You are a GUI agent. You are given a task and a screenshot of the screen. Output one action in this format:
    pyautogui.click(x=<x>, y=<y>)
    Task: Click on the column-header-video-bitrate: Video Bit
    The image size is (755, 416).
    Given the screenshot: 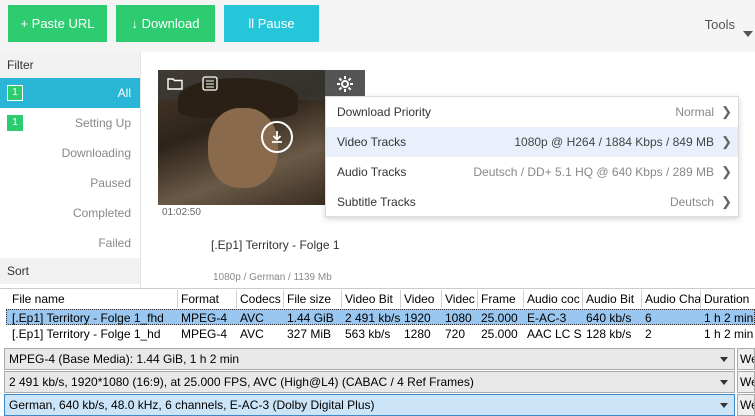 What is the action you would take?
    pyautogui.click(x=371, y=299)
    